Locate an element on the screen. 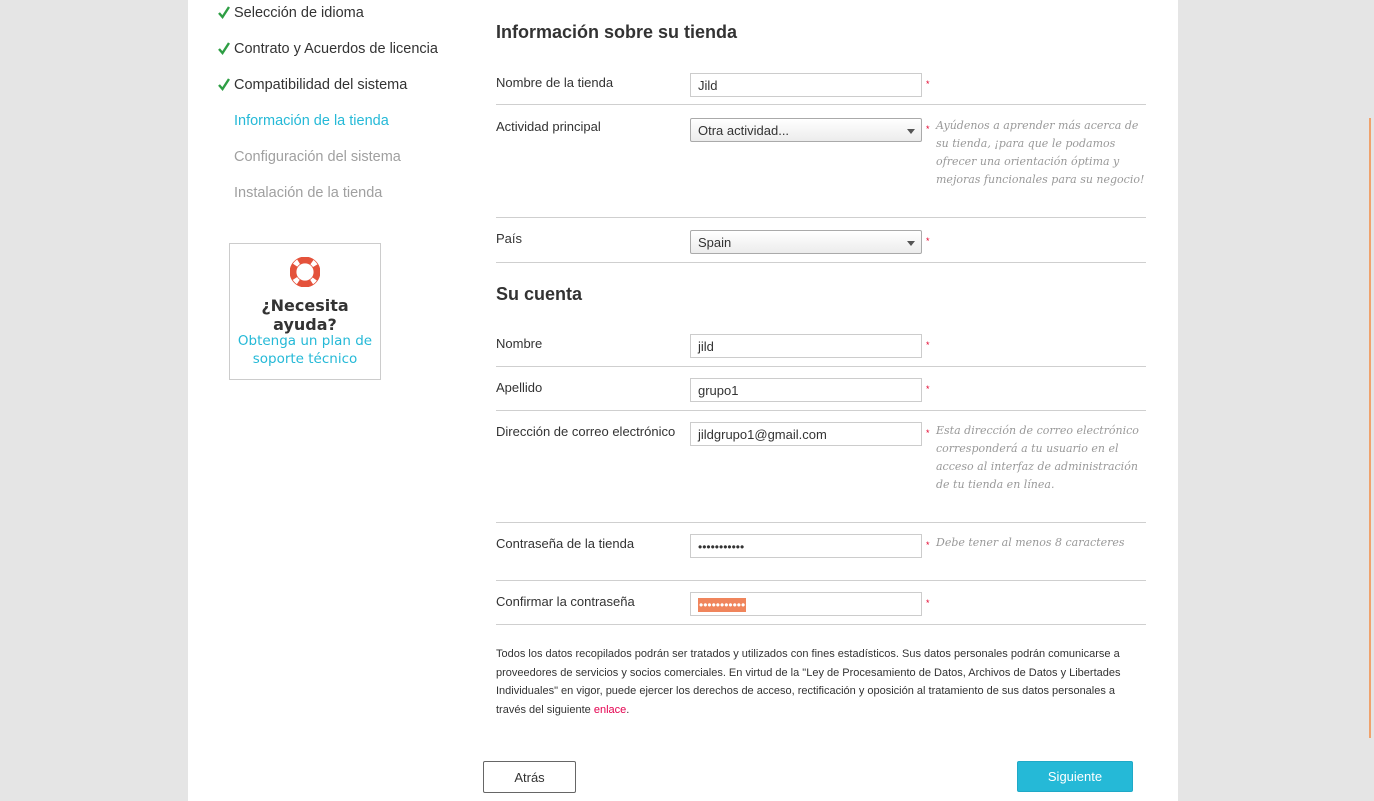  privacy-link: enlace is located at coordinates (610, 710).